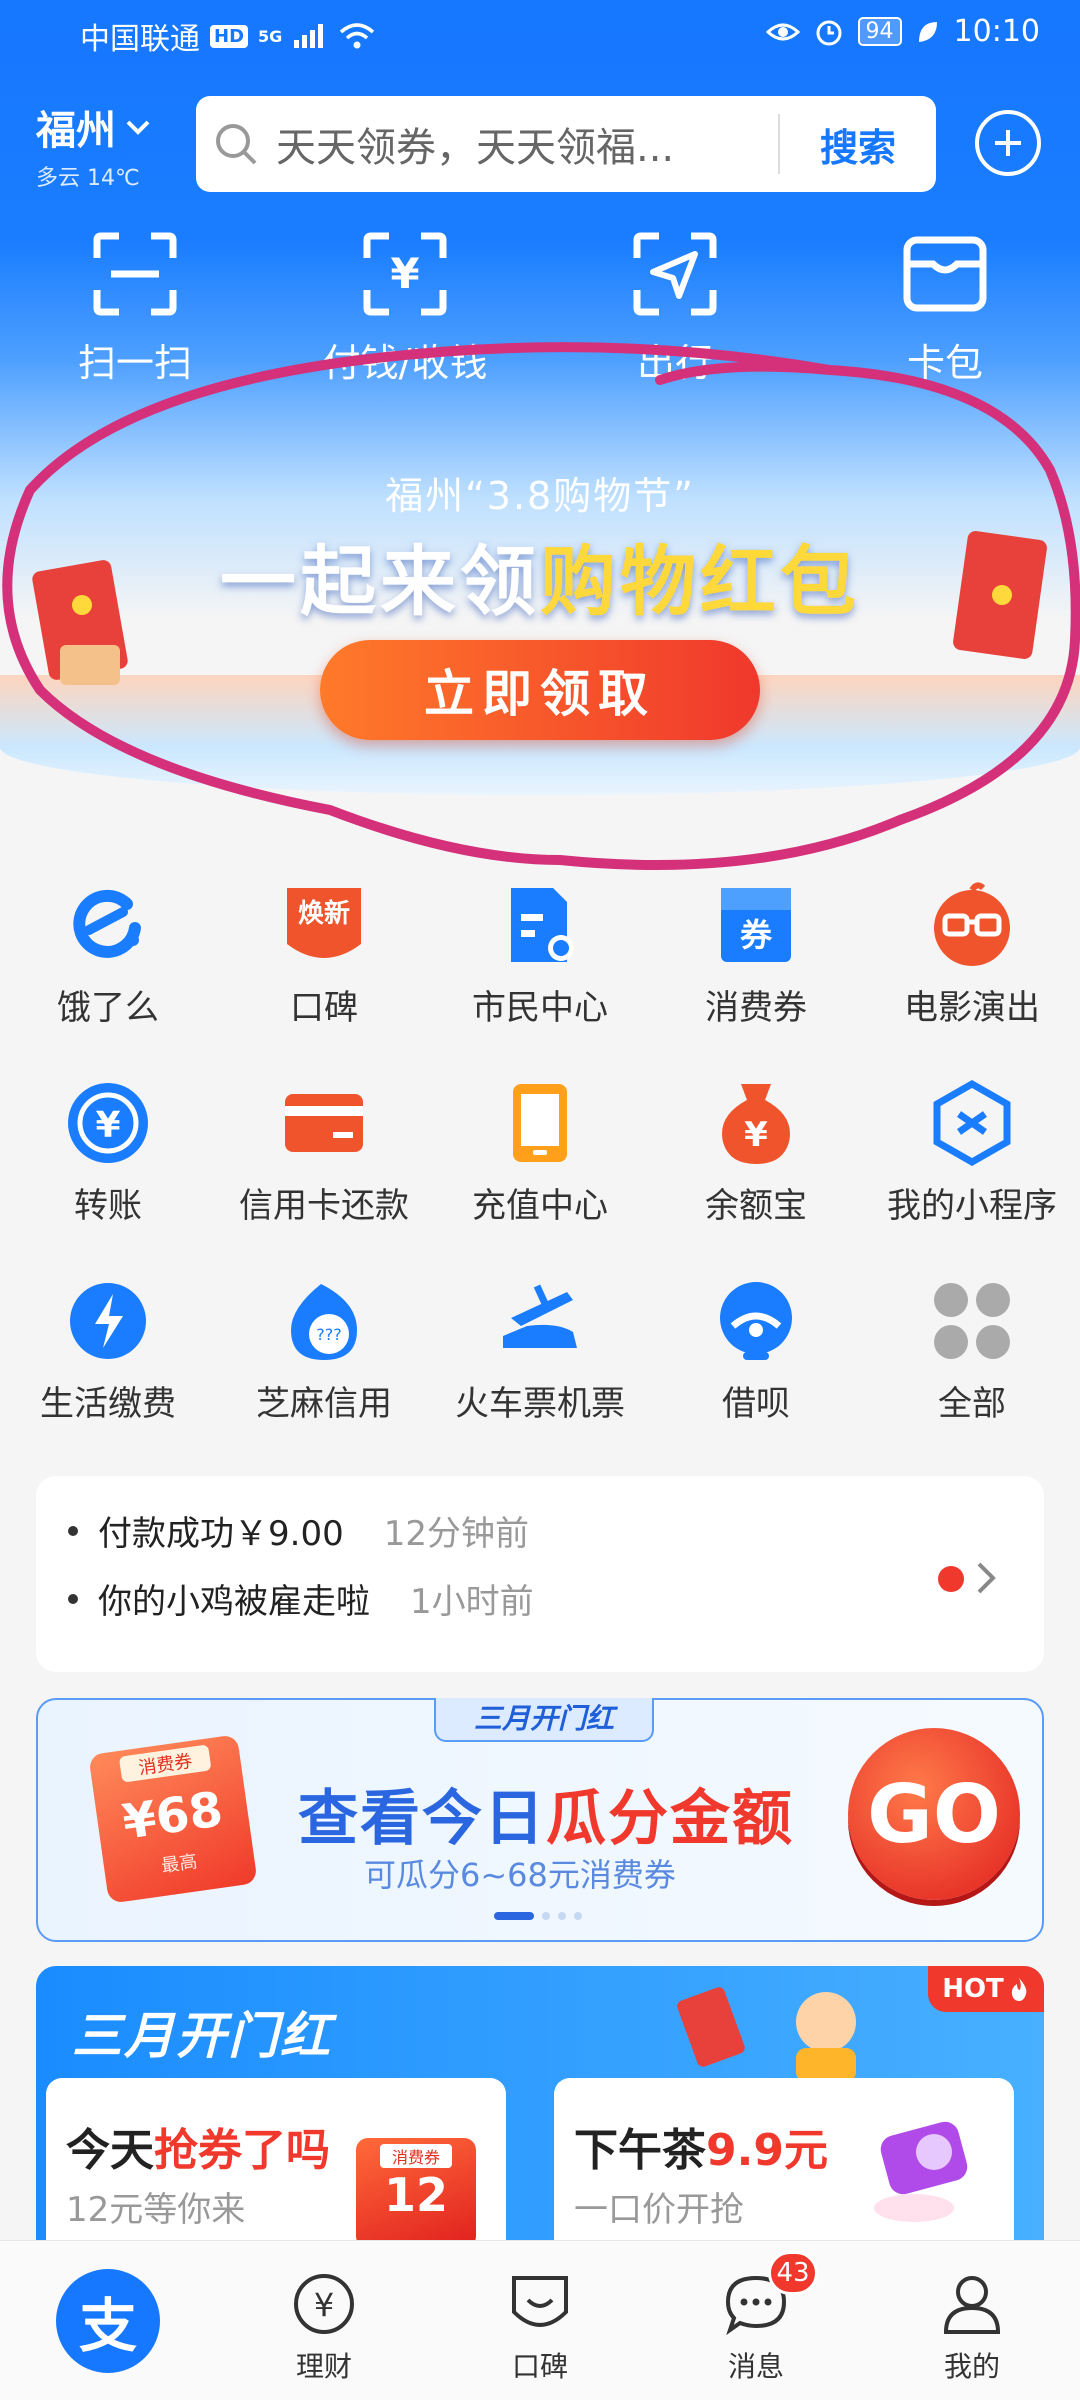 Image resolution: width=1080 pixels, height=2400 pixels. I want to click on hot-badge: HOT, so click(986, 1989).